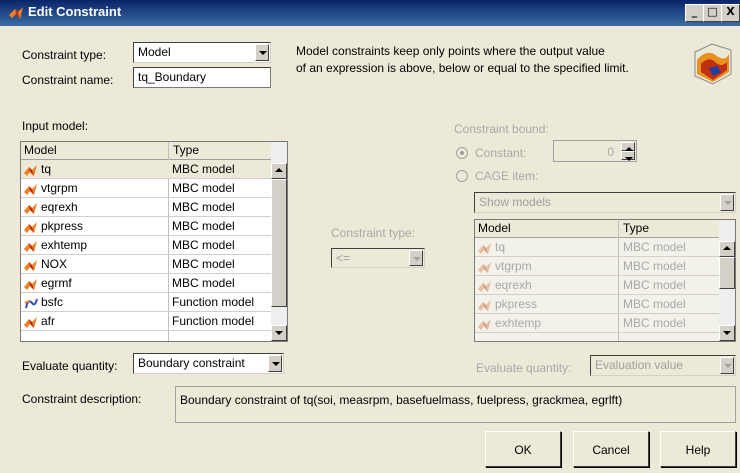 The image size is (740, 473). I want to click on evaluate-quantity-right-value: Evaluation value, so click(639, 365).